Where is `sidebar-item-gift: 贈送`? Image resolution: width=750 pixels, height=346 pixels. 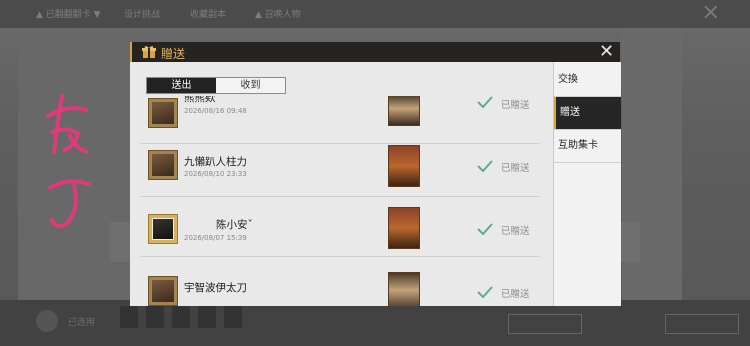
sidebar-item-gift: 贈送 is located at coordinates (587, 113).